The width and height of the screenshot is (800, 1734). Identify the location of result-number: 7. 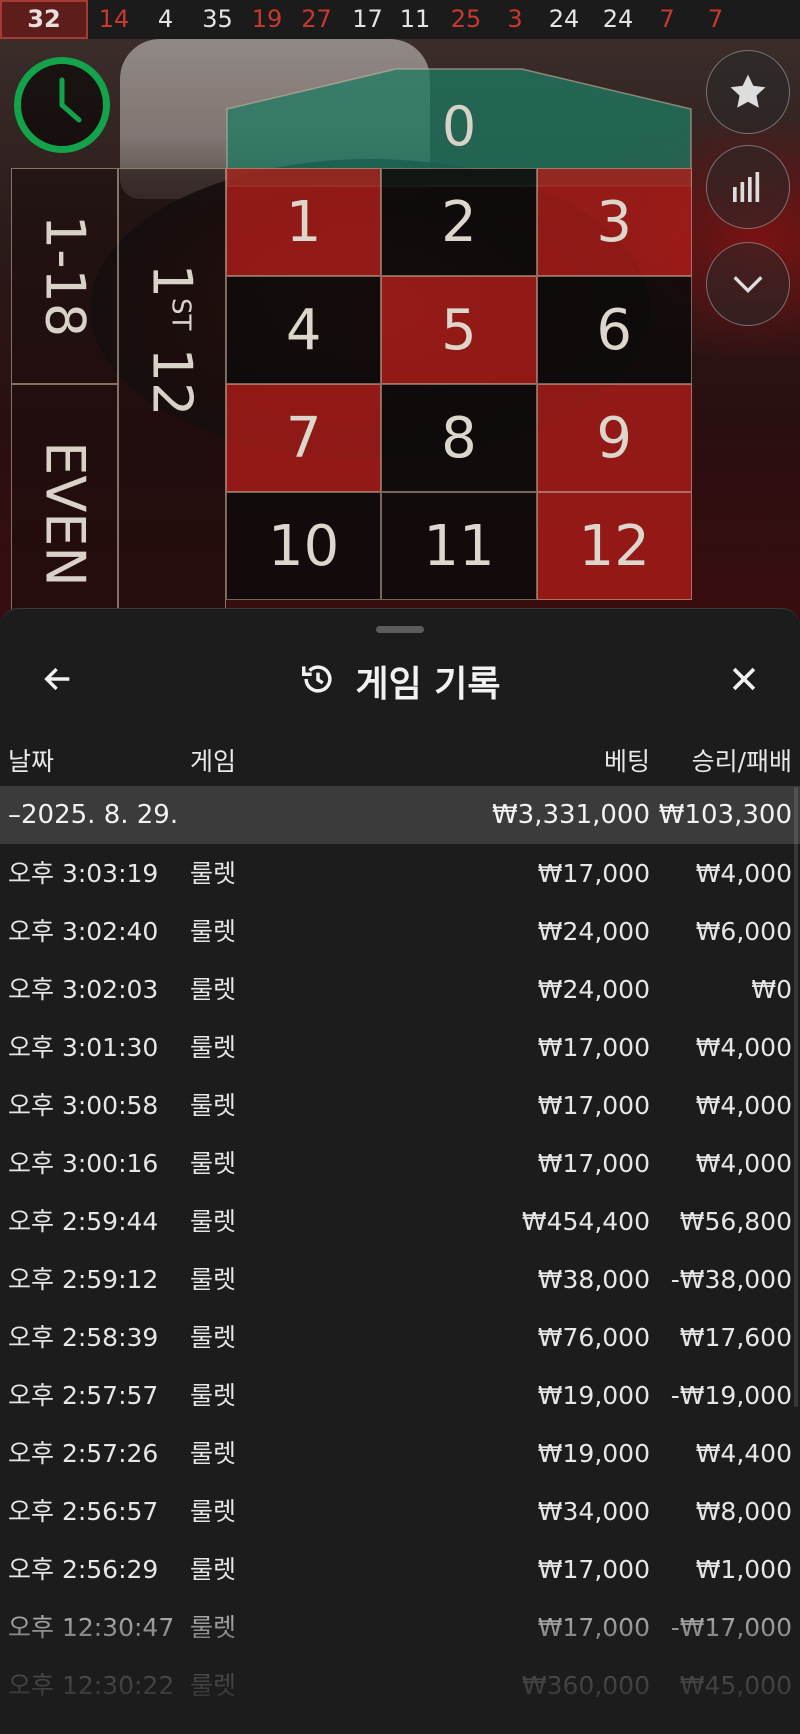
(667, 19).